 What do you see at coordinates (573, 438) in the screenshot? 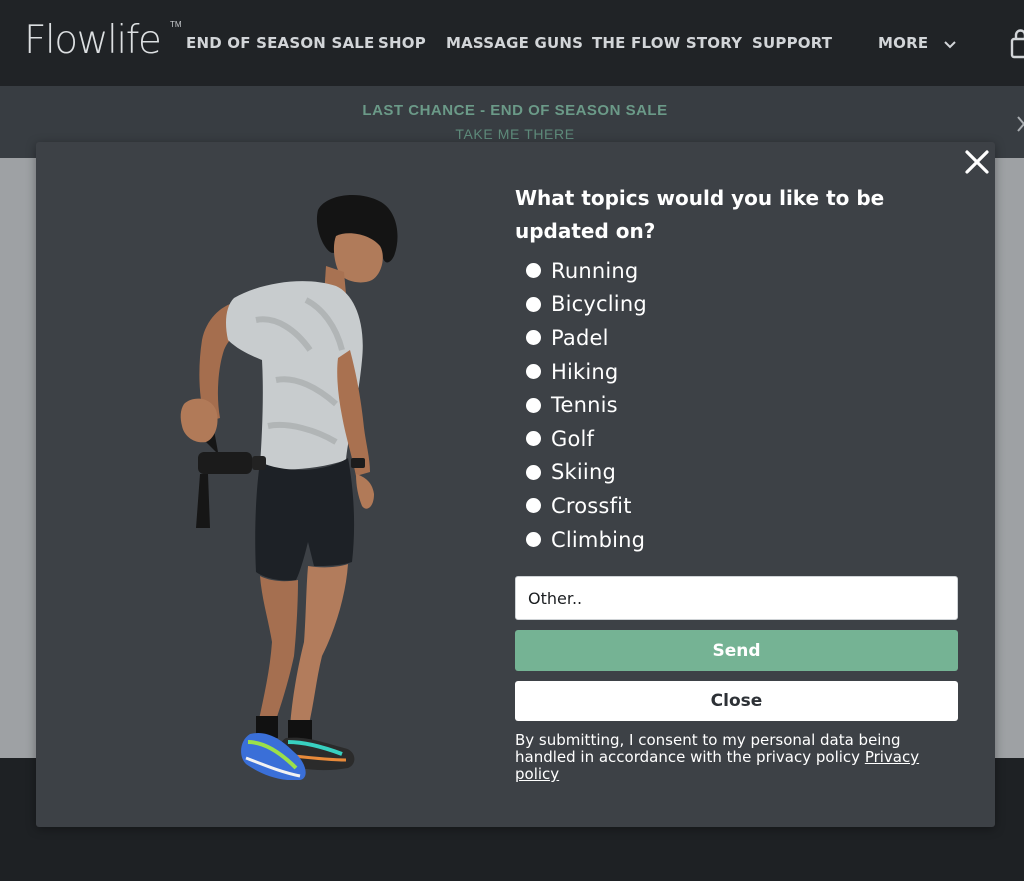
I see `topic-label-golf: Golf` at bounding box center [573, 438].